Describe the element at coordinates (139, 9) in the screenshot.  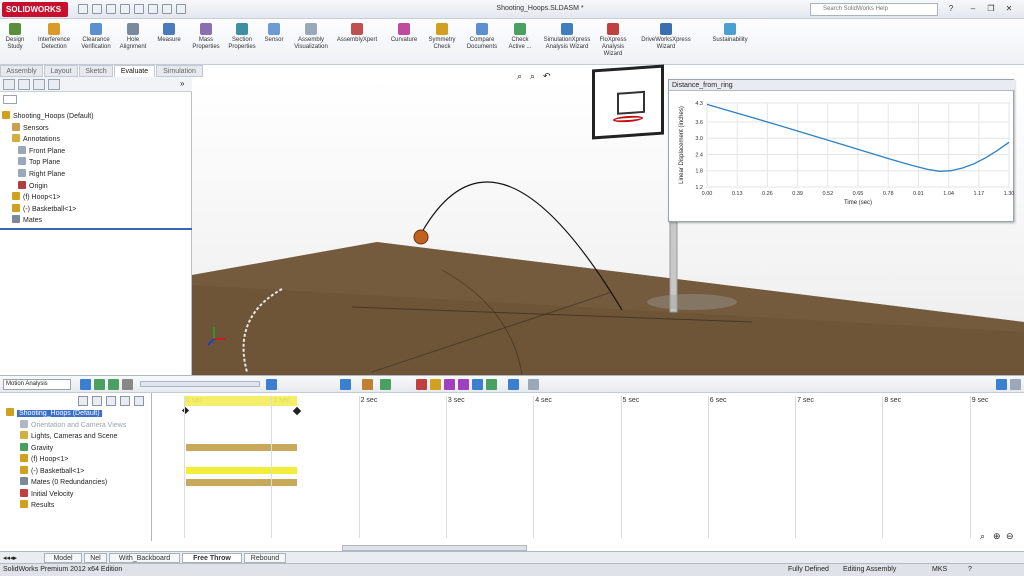
I see `undo-icon` at that location.